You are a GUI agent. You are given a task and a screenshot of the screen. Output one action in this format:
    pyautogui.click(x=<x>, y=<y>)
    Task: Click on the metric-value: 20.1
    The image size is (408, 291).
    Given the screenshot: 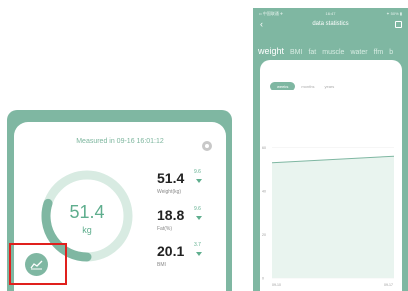 What is the action you would take?
    pyautogui.click(x=171, y=251)
    